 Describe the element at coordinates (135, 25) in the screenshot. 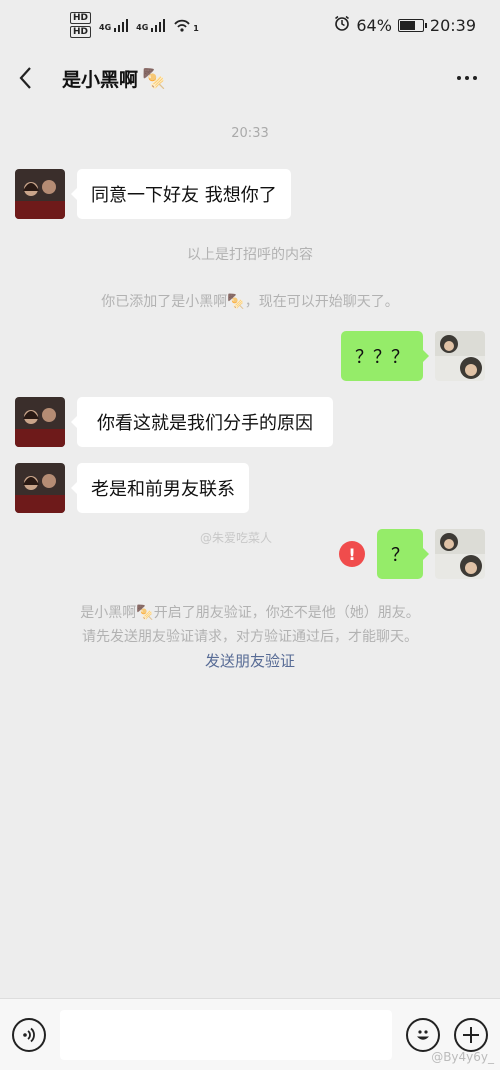

I see `status-left: HD HD 4G 4G 1` at that location.